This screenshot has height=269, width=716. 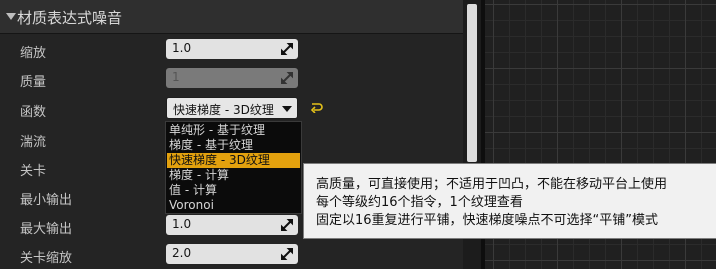 I want to click on property-label: 函数, so click(x=33, y=112).